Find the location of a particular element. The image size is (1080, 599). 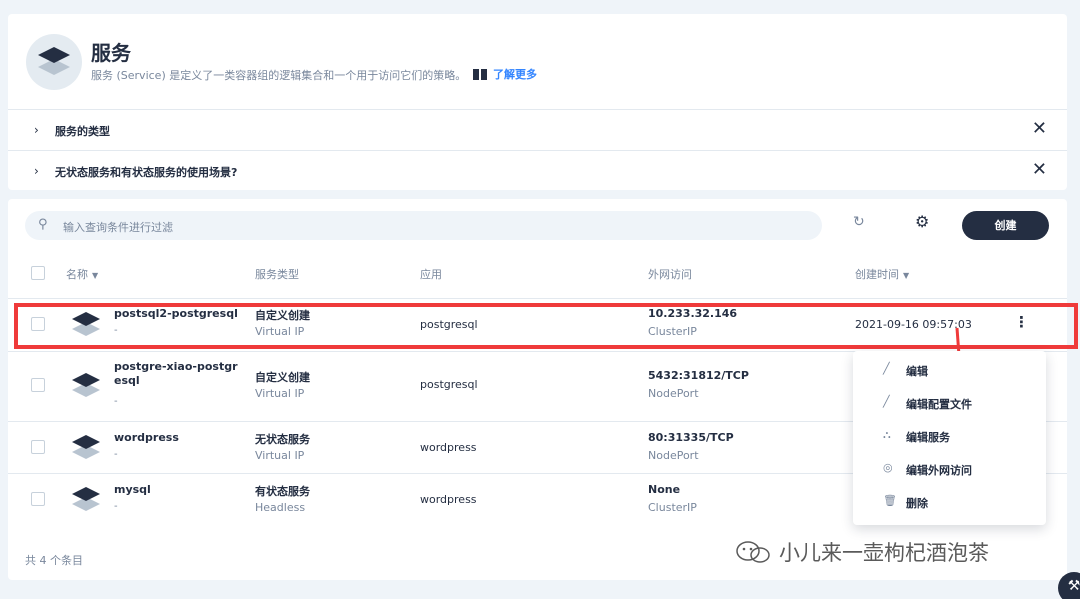

external-access-type: ClusterIP is located at coordinates (672, 507).